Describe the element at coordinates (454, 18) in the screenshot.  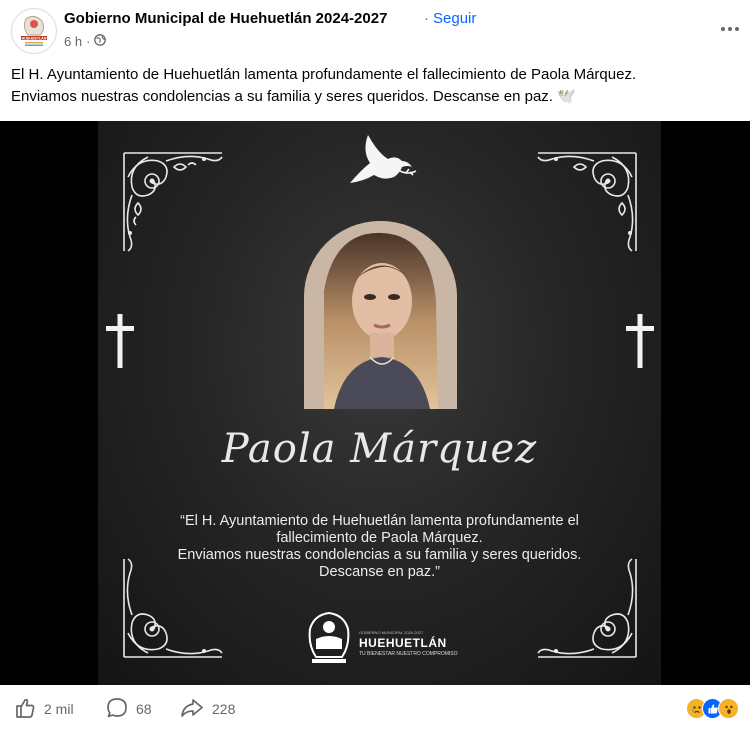
I see `follow-button: Seguir` at that location.